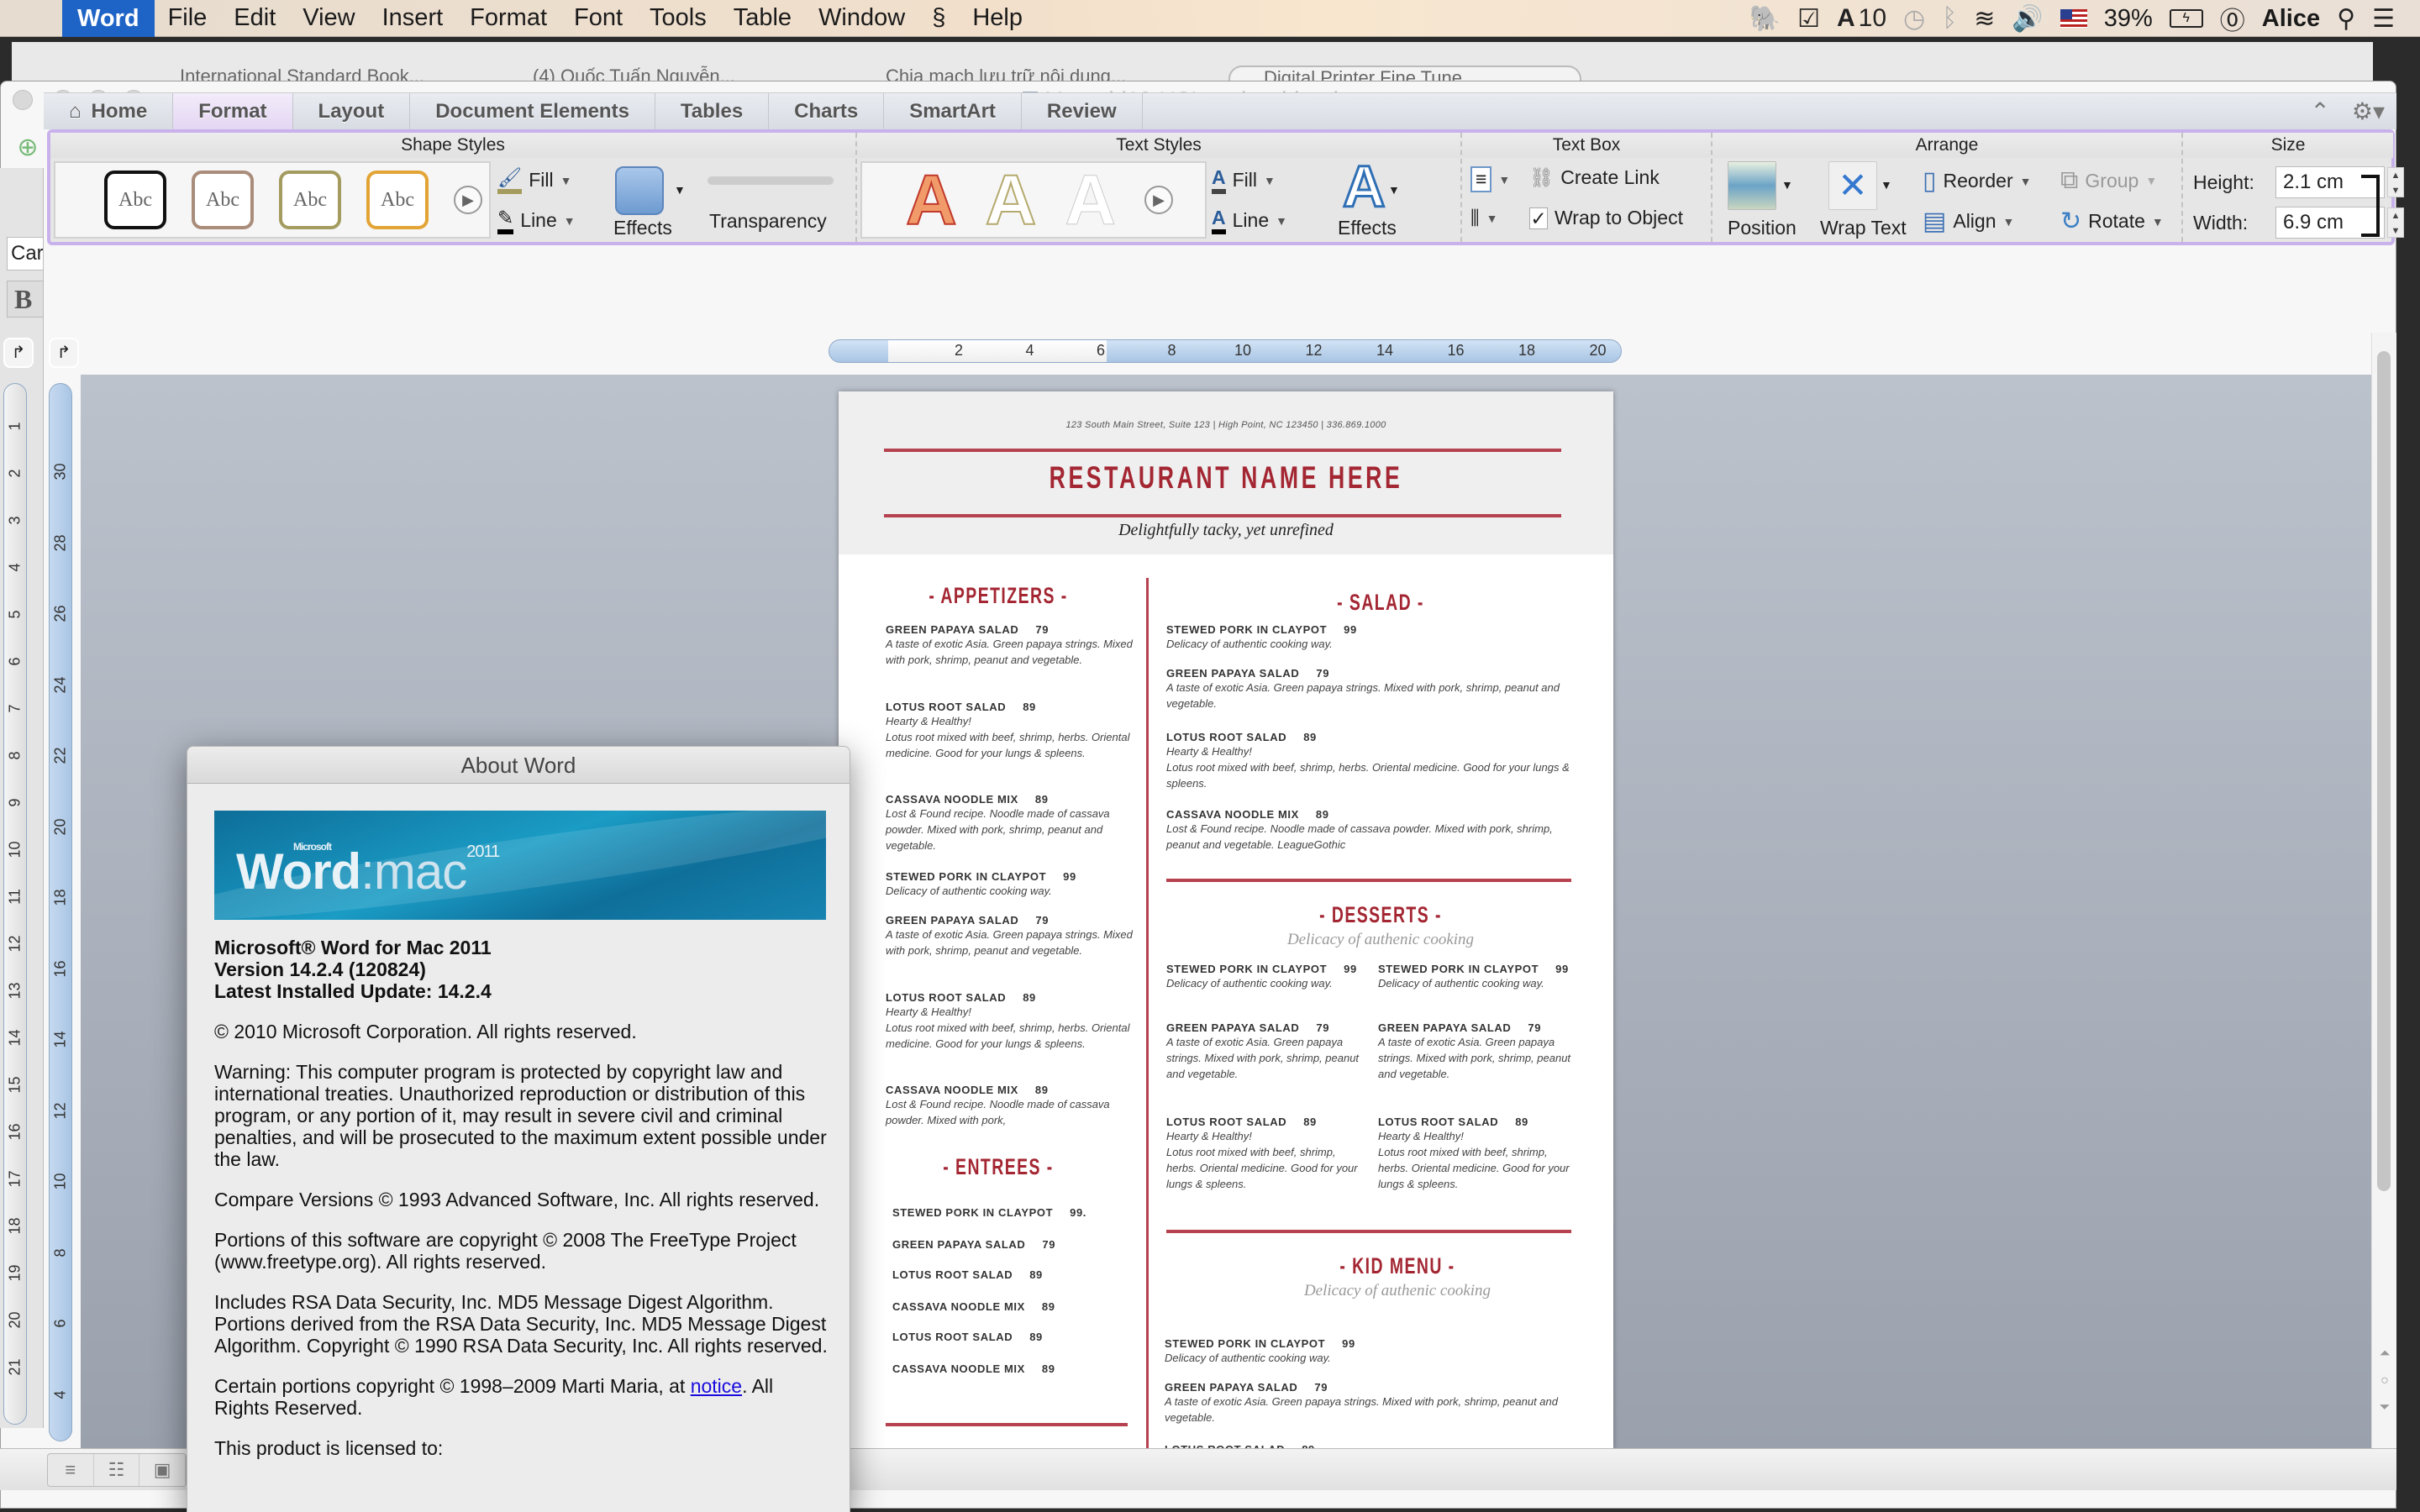 The height and width of the screenshot is (1512, 2420). I want to click on menu-format: Format, so click(508, 18).